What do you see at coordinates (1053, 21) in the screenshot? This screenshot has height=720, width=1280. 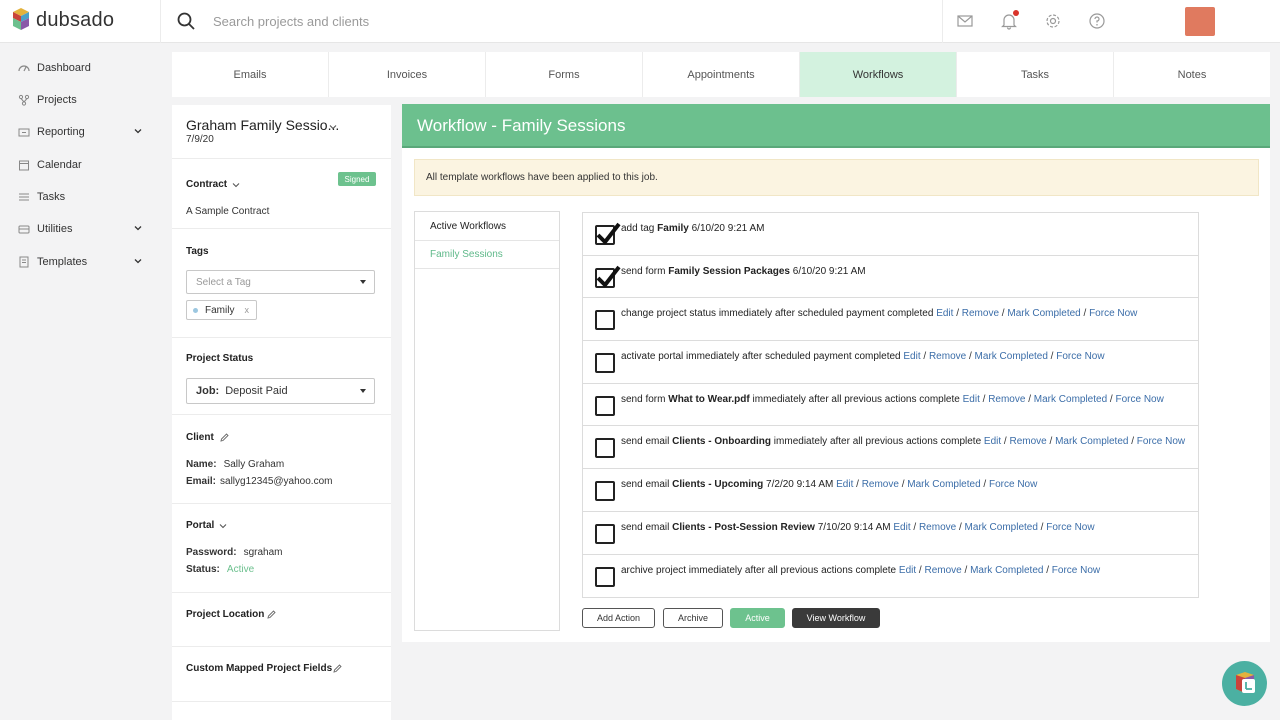 I see `gear-icon` at bounding box center [1053, 21].